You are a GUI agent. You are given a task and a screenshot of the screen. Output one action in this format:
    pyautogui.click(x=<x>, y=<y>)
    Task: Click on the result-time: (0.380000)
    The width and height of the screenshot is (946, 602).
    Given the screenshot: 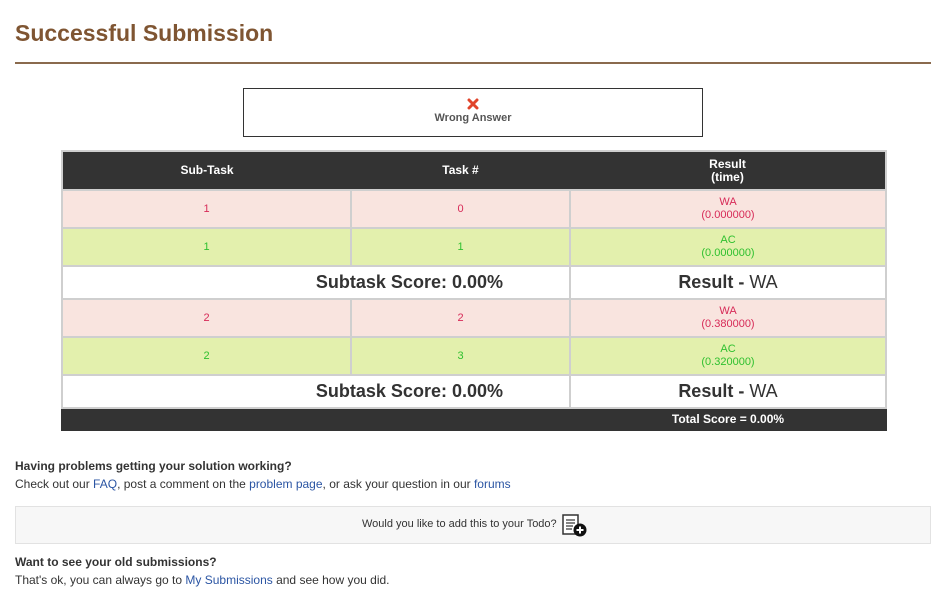 What is the action you would take?
    pyautogui.click(x=728, y=324)
    